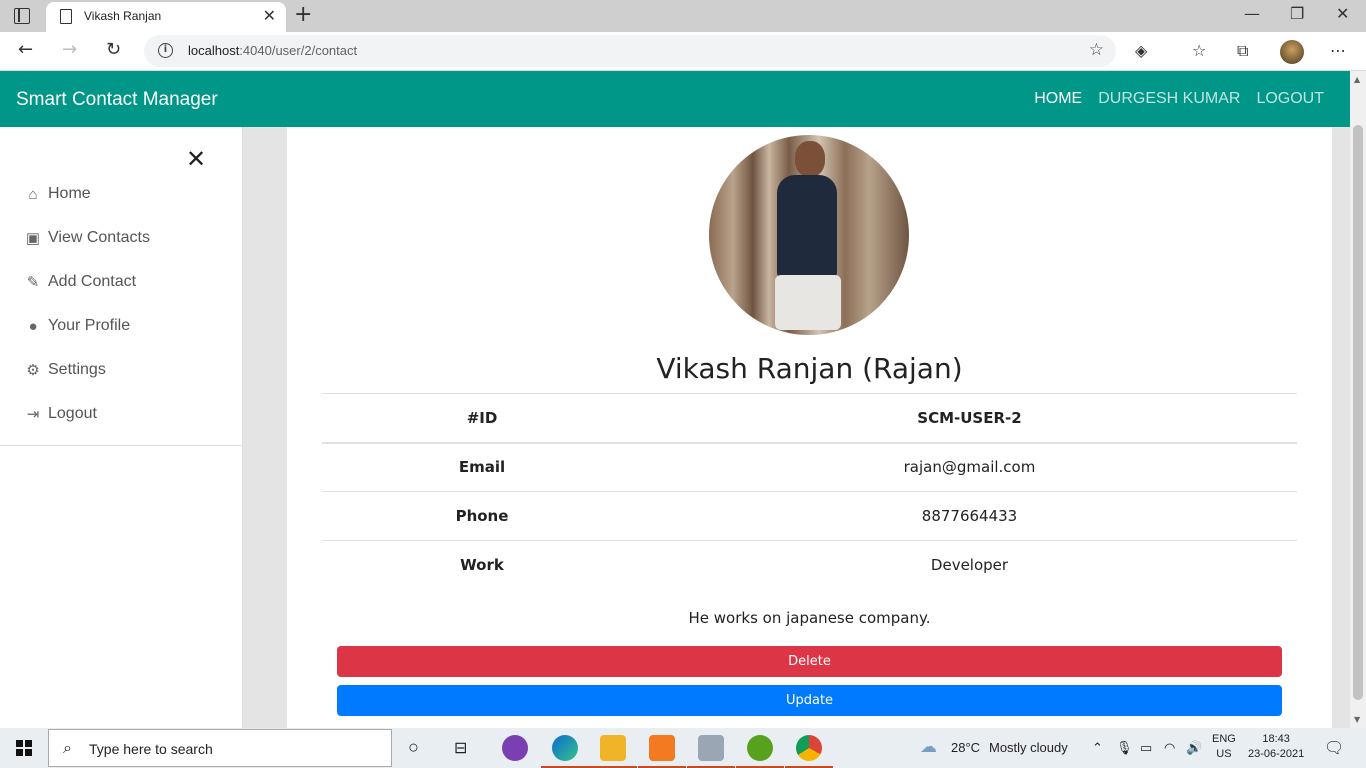 The image size is (1366, 768). I want to click on table-cell-key: Email, so click(482, 467).